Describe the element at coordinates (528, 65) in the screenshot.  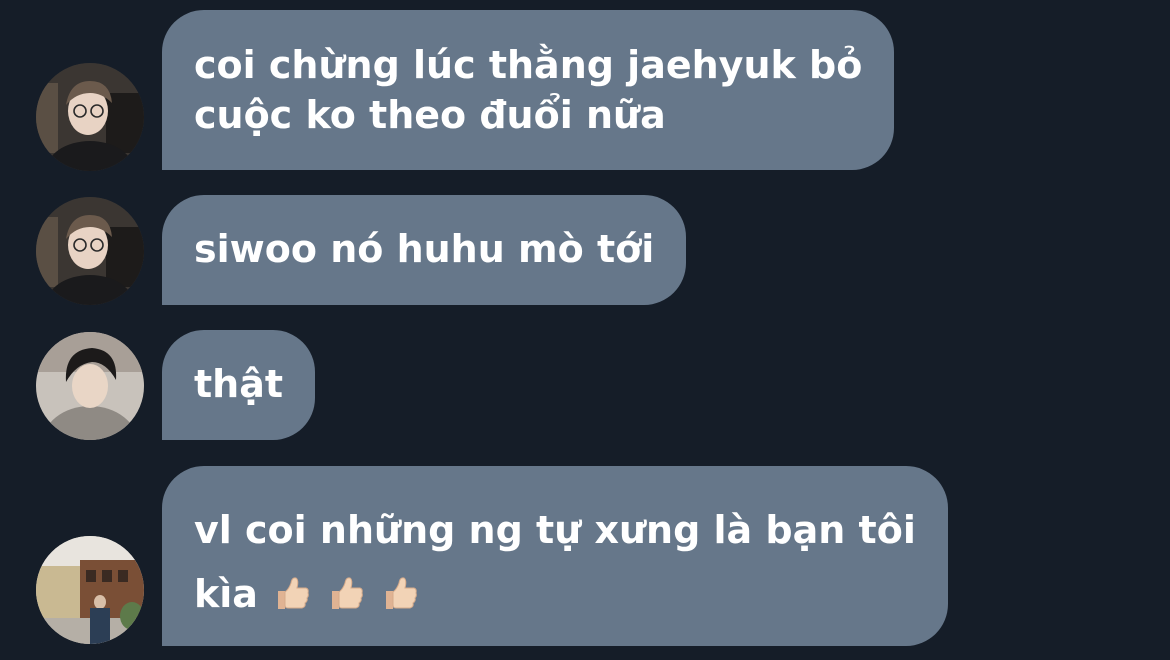
I see `message-text-line: coi chừng lúc thằng jaehyuk bỏ` at that location.